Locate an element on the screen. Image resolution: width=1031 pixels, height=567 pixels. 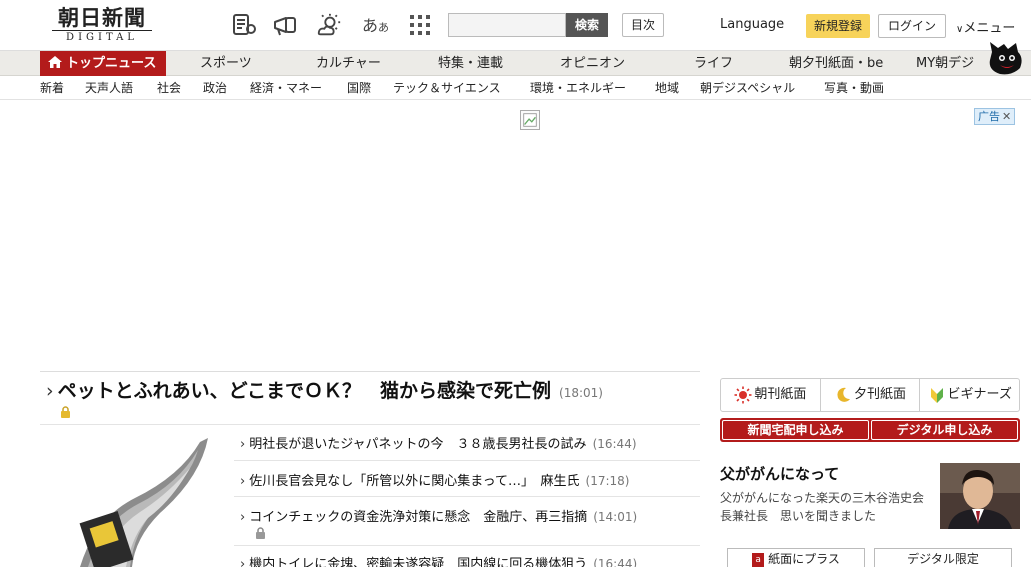
main-nav-item-paper: 朝夕刊紙面・be is located at coordinates (836, 63).